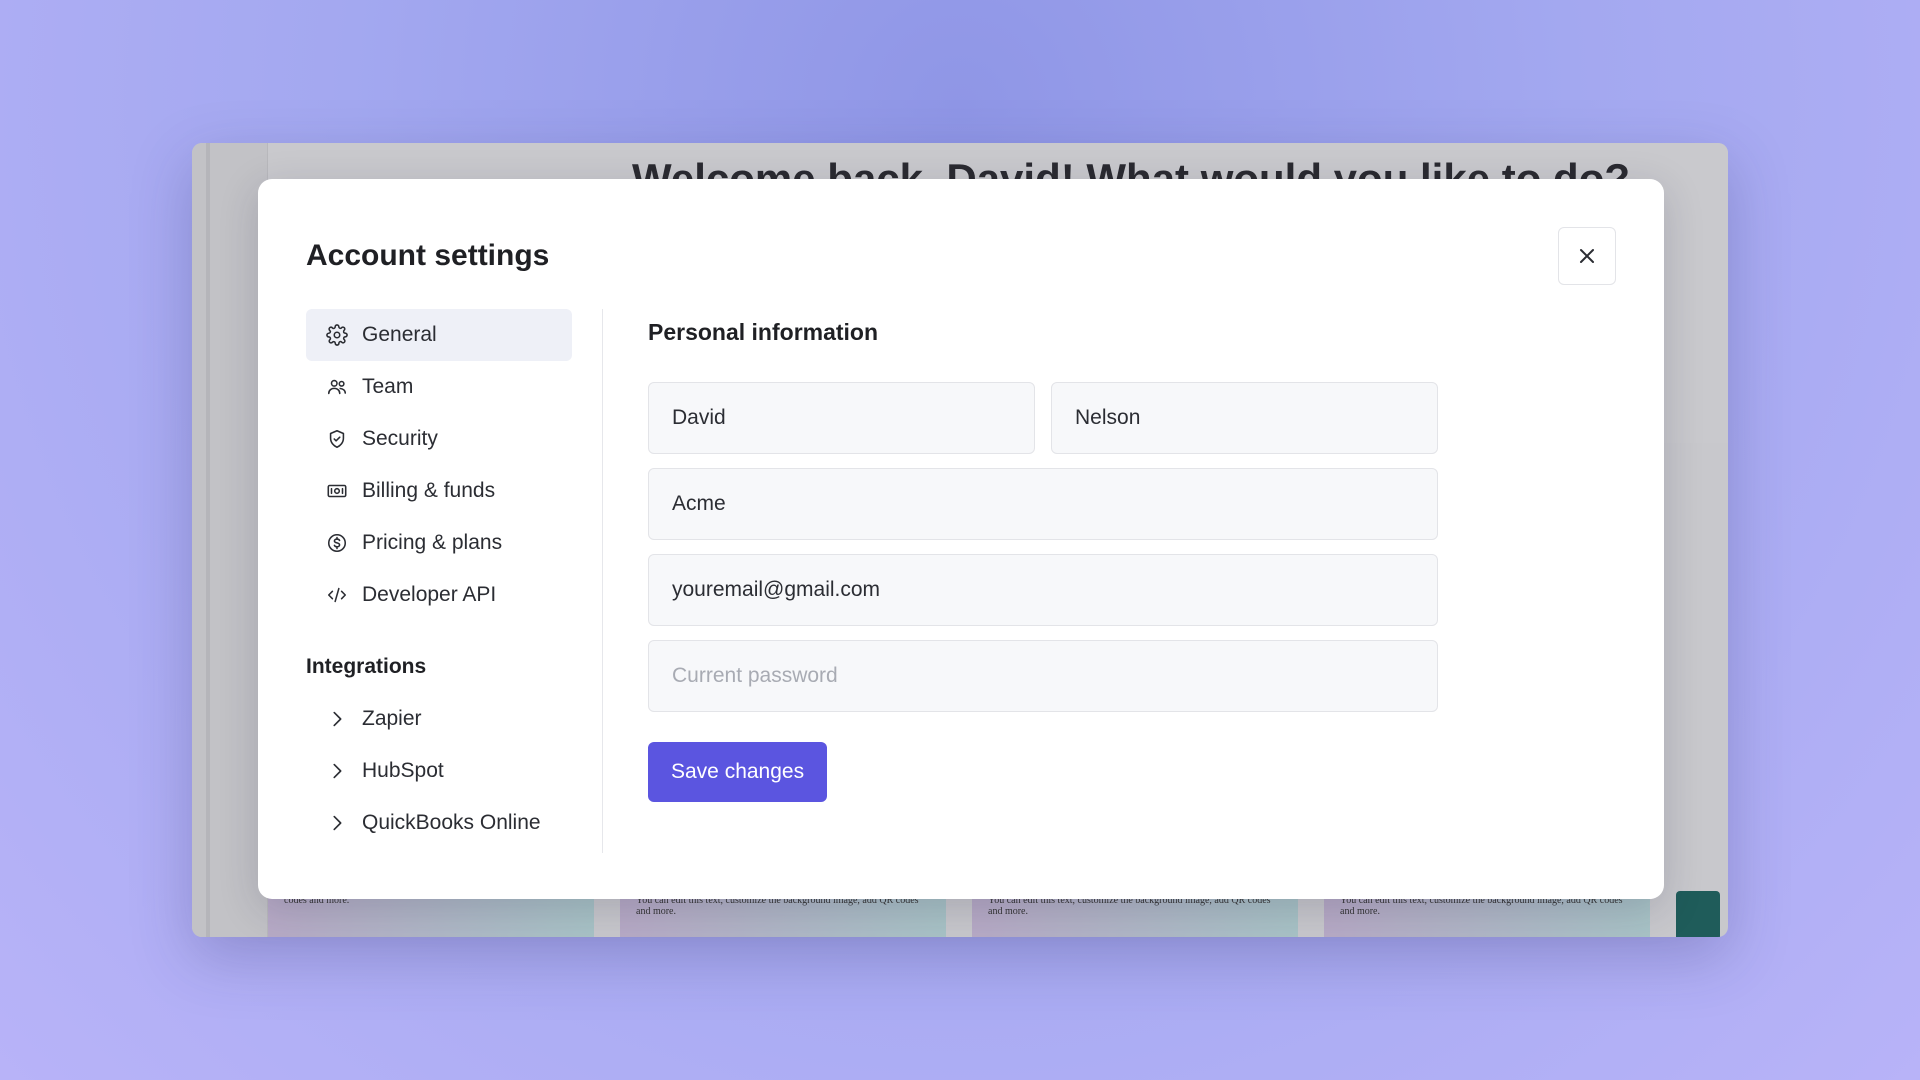 The width and height of the screenshot is (1920, 1080). What do you see at coordinates (1043, 504) in the screenshot?
I see `company-field` at bounding box center [1043, 504].